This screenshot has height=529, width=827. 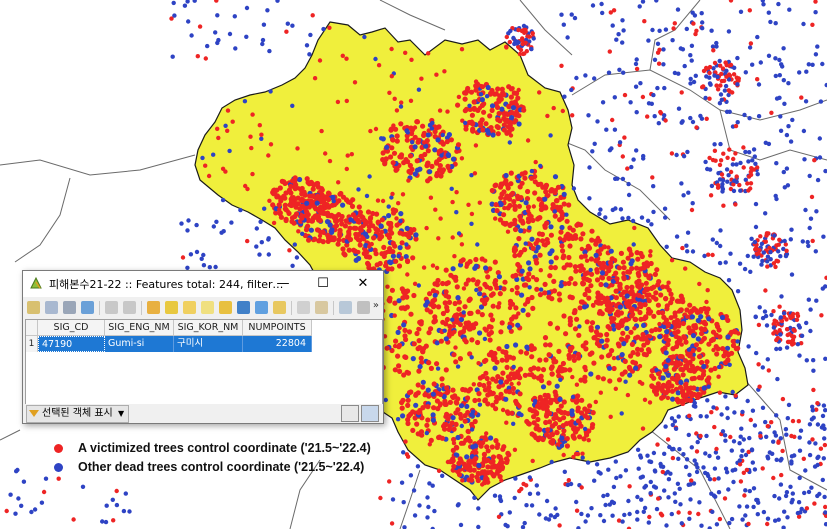 I want to click on column-header-sig-kor-nm: SIG_KOR_NM, so click(x=208, y=328).